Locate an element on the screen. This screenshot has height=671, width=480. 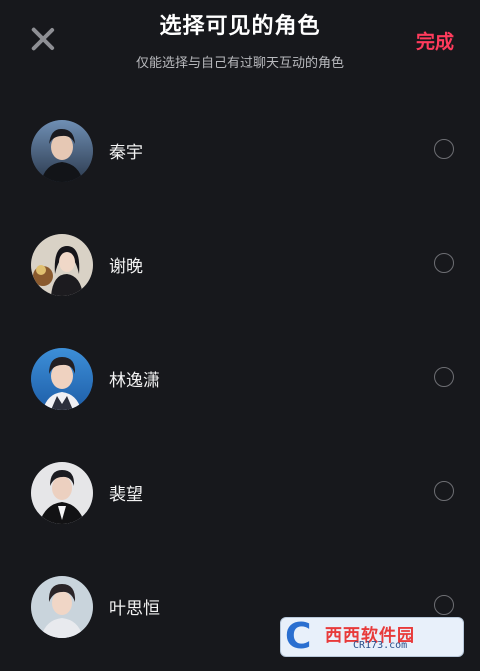
watermark-url: CR173.com is located at coordinates (380, 645).